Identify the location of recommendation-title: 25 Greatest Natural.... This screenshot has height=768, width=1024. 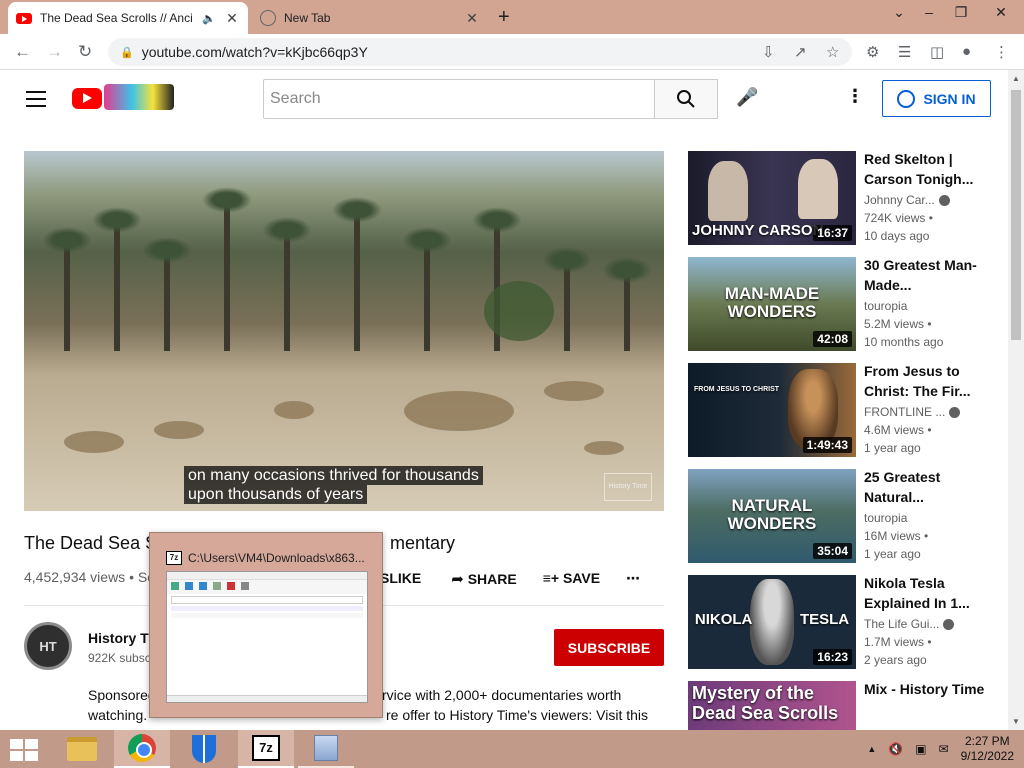
(926, 487).